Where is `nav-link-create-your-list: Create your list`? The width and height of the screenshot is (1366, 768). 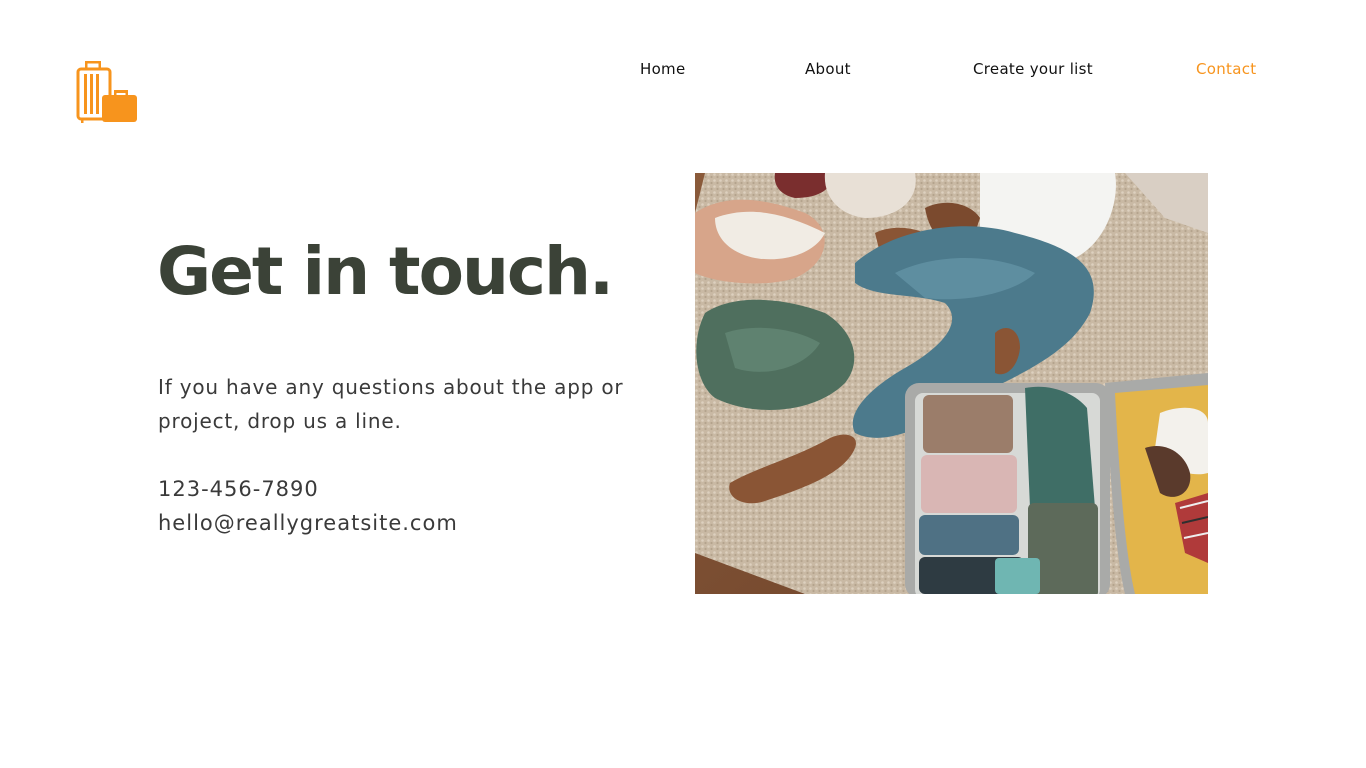
nav-link-create-your-list: Create your list is located at coordinates (1033, 69).